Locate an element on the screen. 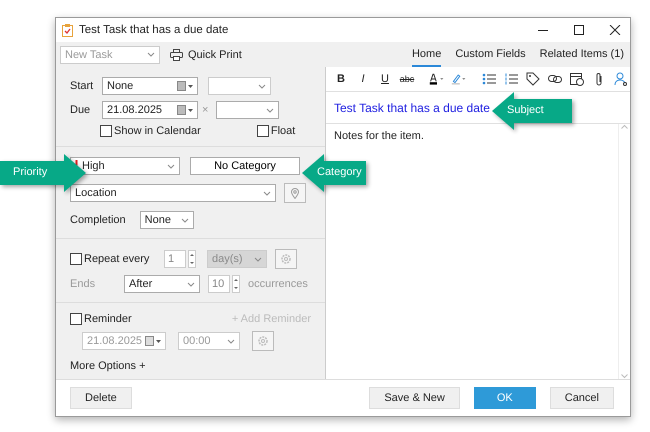 The width and height of the screenshot is (650, 432). dialog-button: Delete is located at coordinates (101, 398).